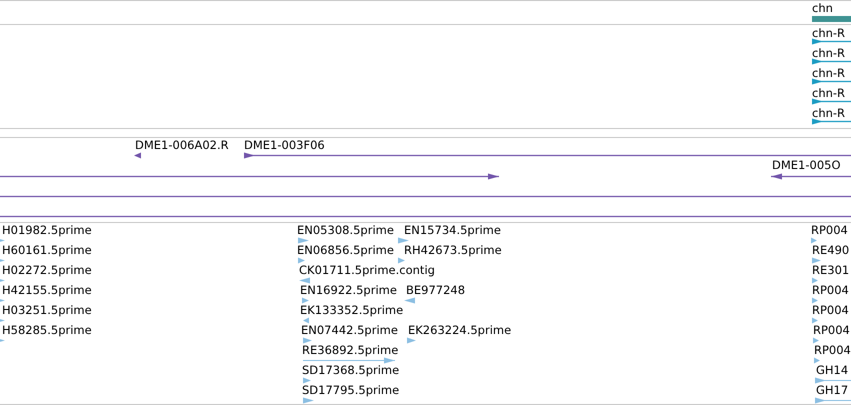  Describe the element at coordinates (352, 310) in the screenshot. I see `feature-label: EK133352.5prime` at that location.